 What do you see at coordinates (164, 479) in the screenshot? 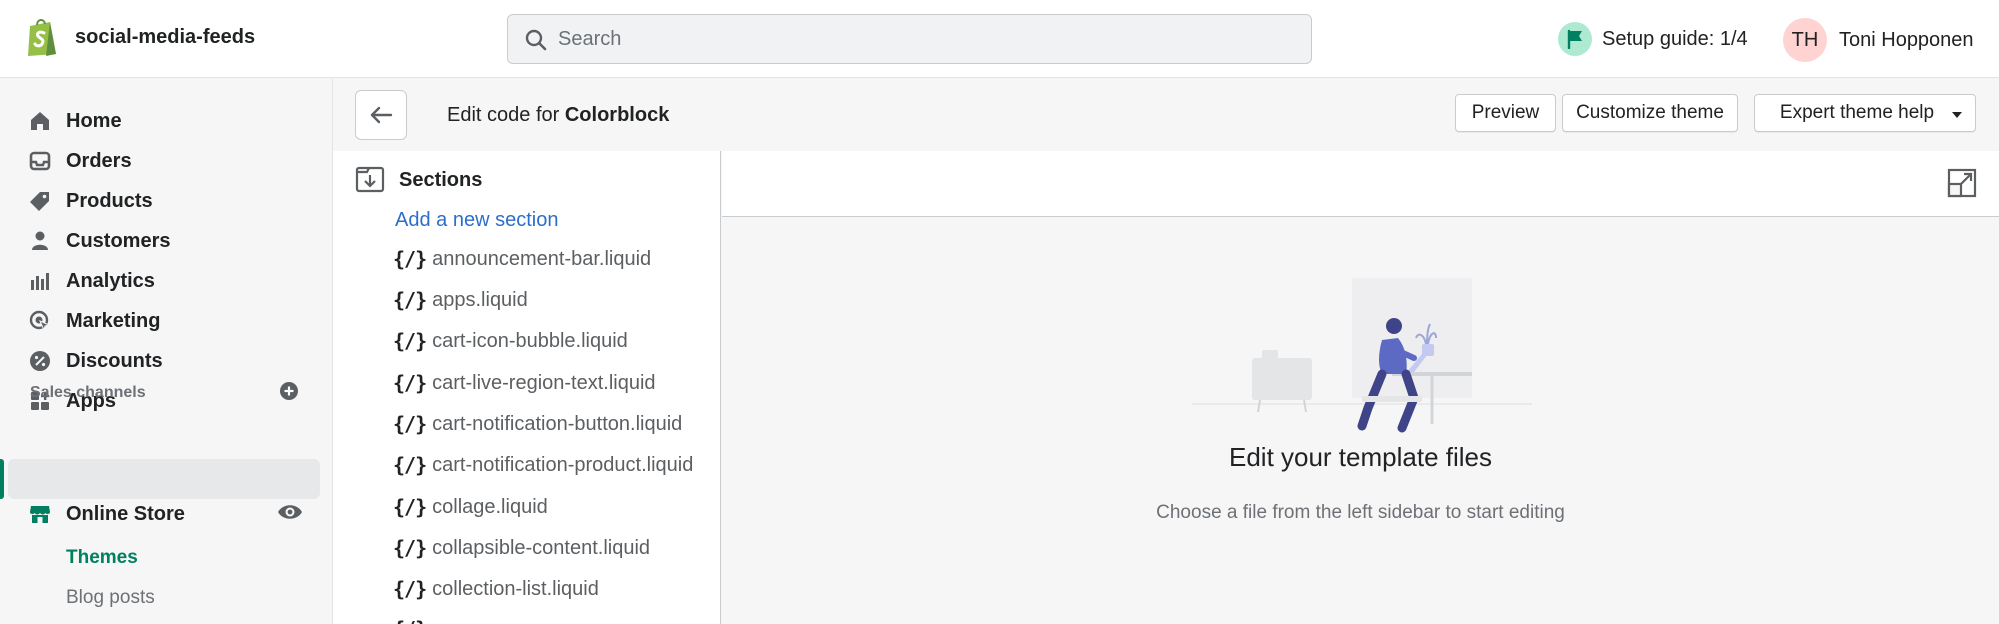
I see `sidebar-subitem-themes-bg` at bounding box center [164, 479].